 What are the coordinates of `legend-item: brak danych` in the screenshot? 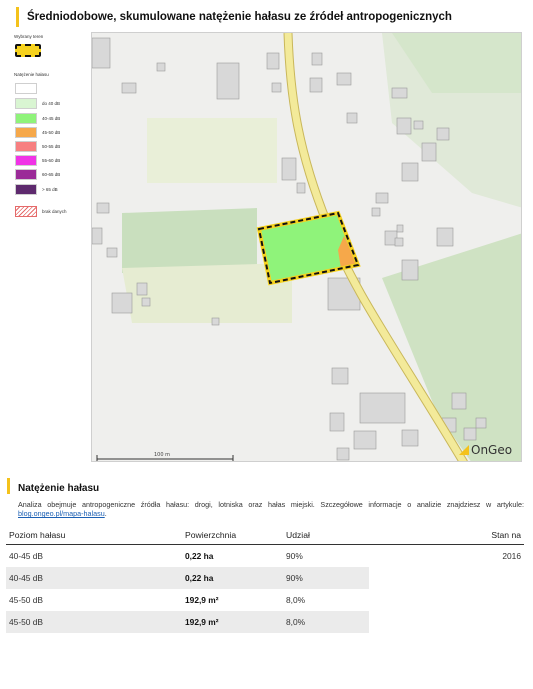 It's located at (50, 211).